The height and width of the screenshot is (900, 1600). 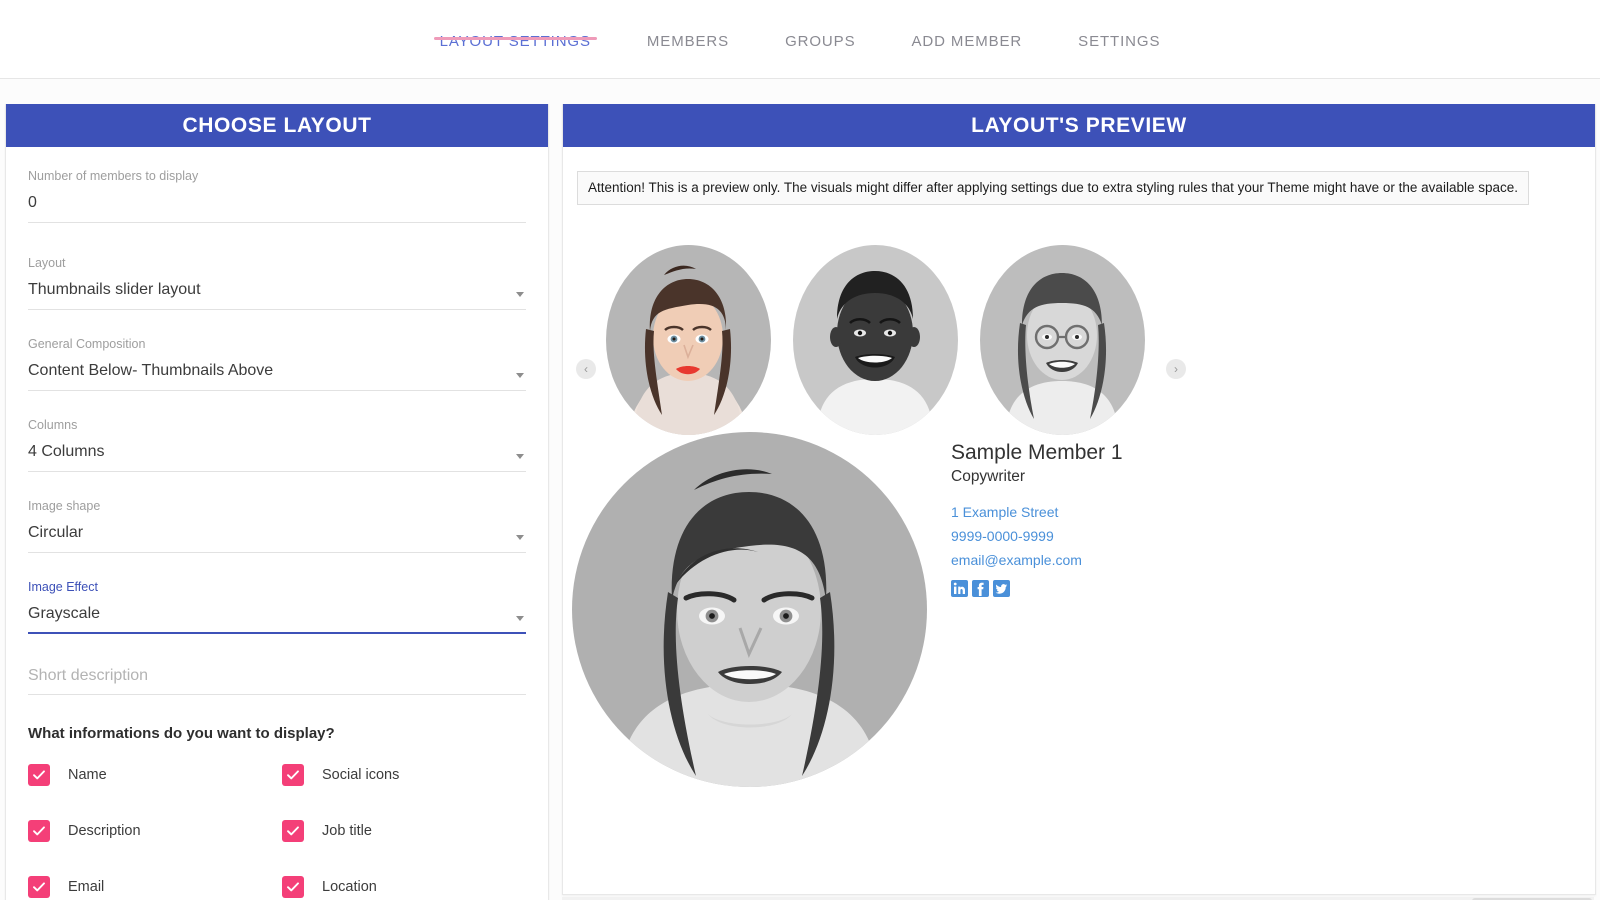 I want to click on checkbox-social-icons: Social icons, so click(x=409, y=775).